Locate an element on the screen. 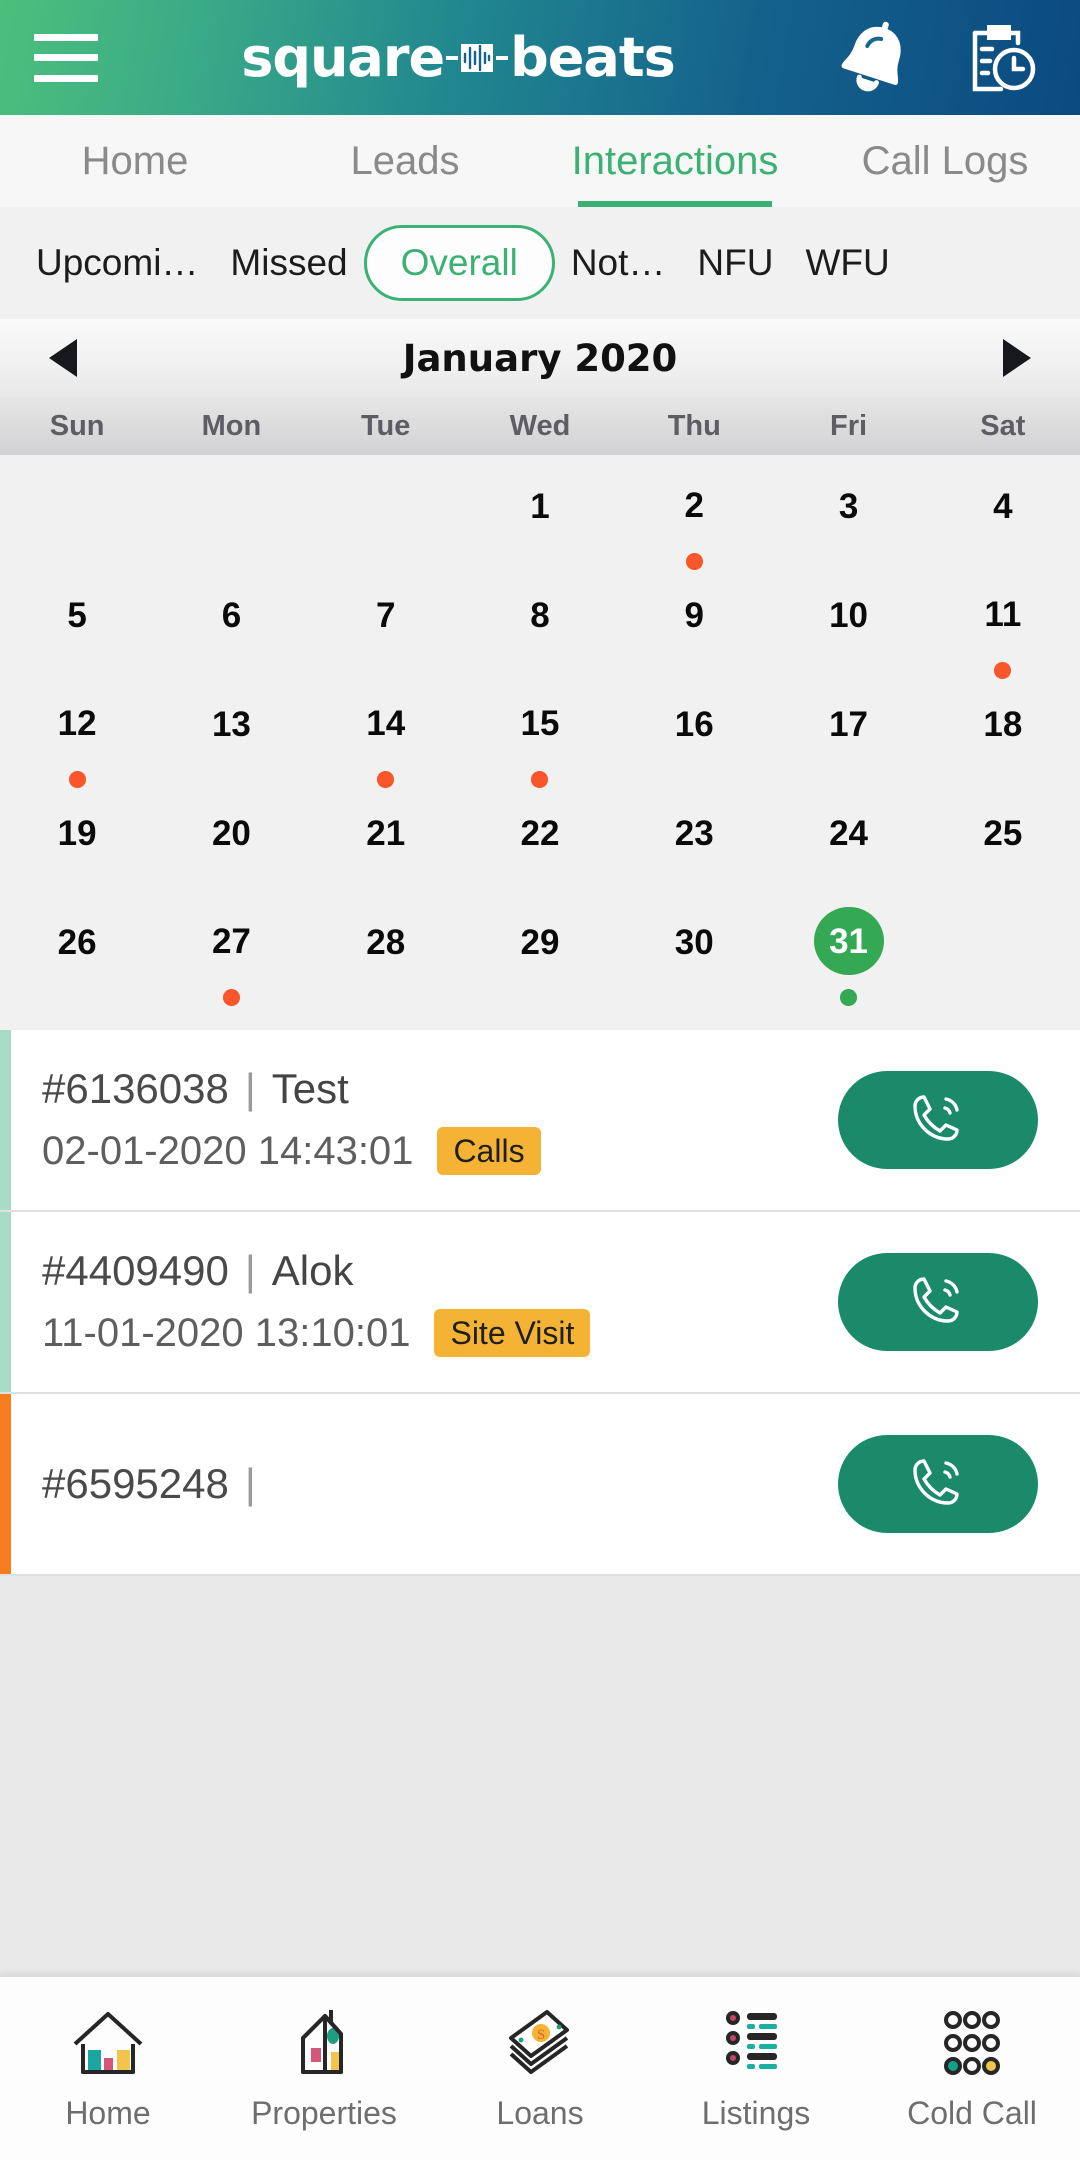 Image resolution: width=1080 pixels, height=2160 pixels. bottom-nav-loans-label: Loans is located at coordinates (540, 2112).